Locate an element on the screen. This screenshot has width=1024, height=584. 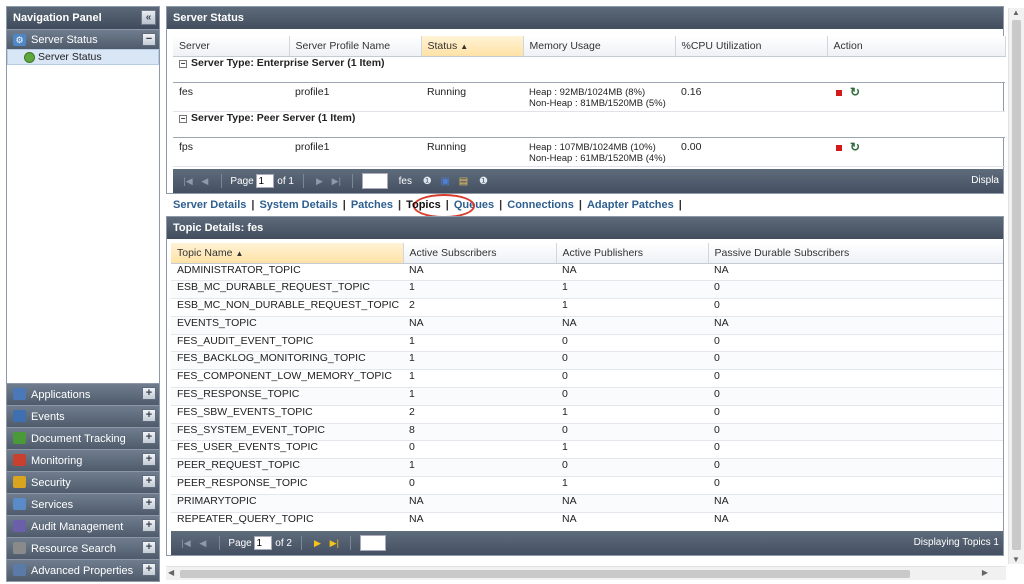
edit-icon: ▤ is located at coordinates (463, 181).